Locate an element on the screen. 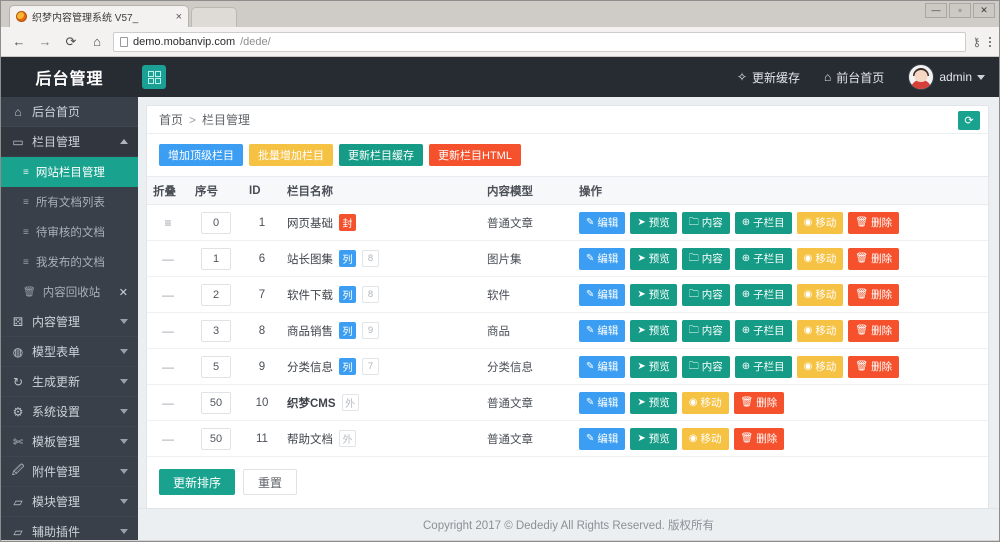  toolbar-button-3: 更新栏目HTML is located at coordinates (475, 155).